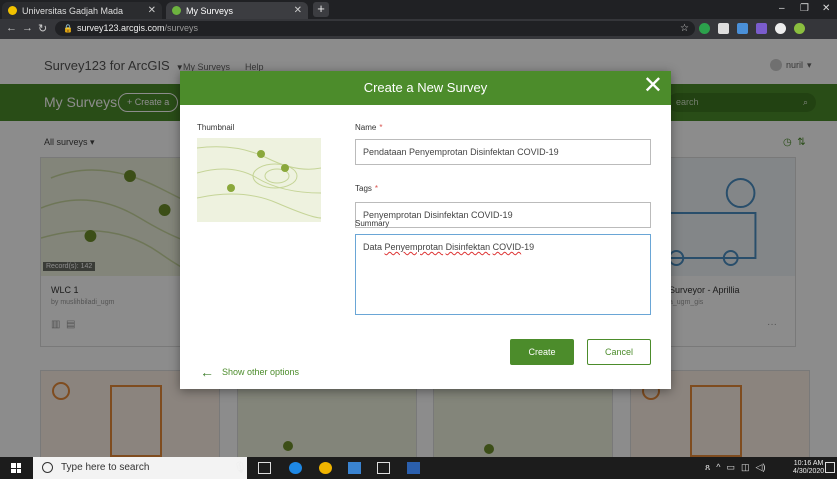 The height and width of the screenshot is (479, 837). What do you see at coordinates (240, 467) in the screenshot?
I see `microphone-icon: 🎙` at bounding box center [240, 467].